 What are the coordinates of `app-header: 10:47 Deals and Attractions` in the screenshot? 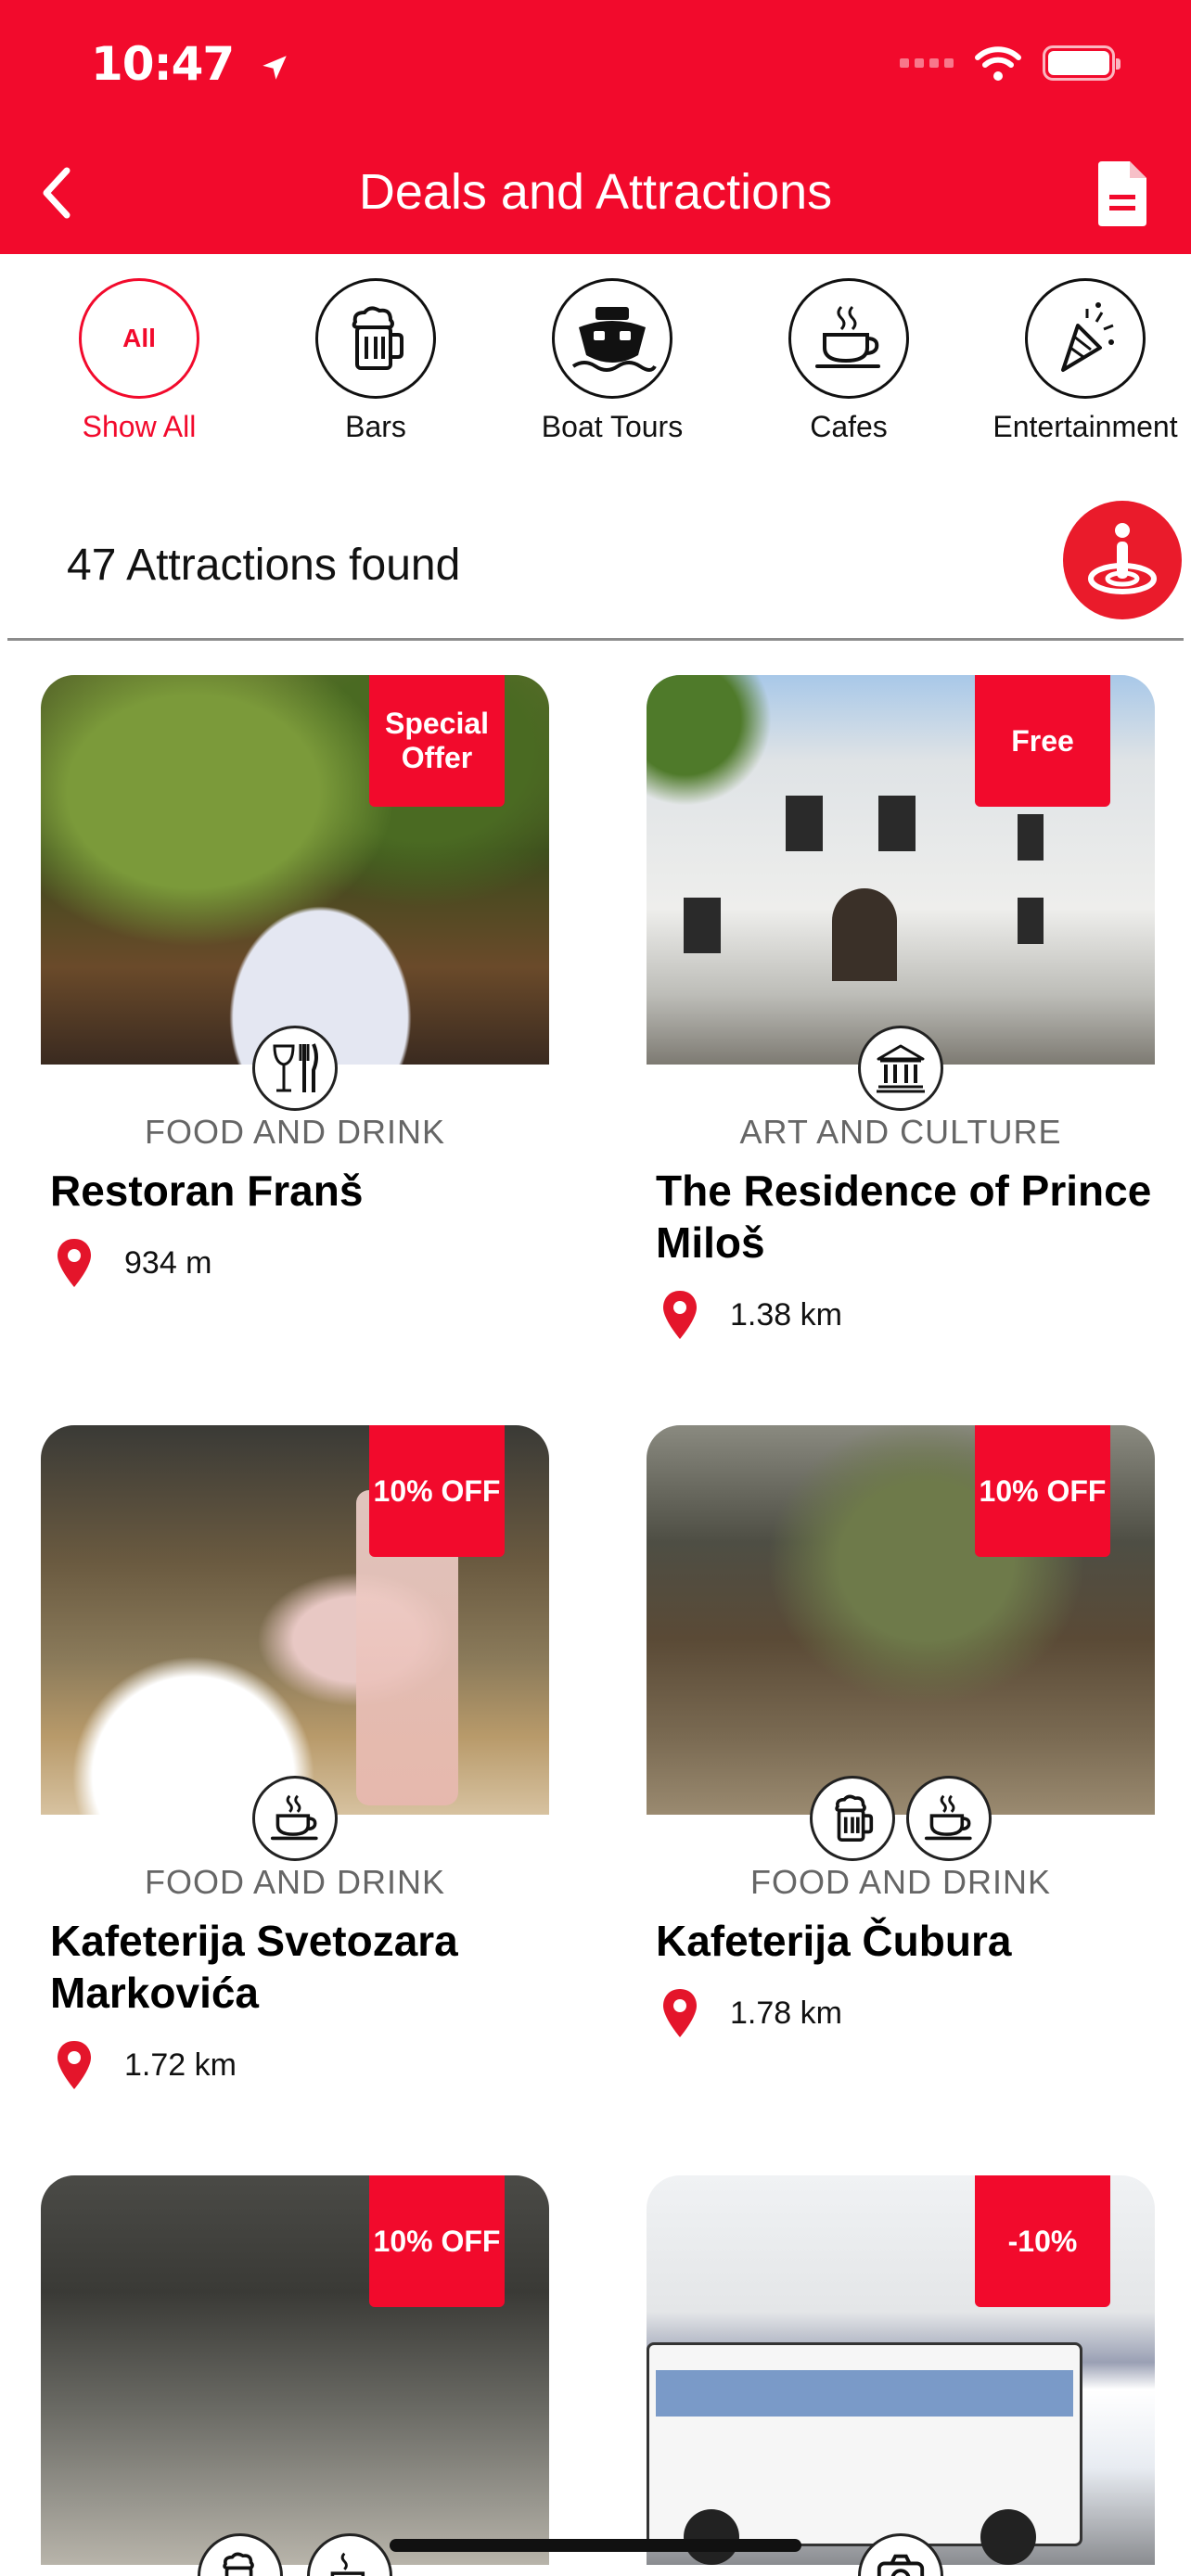 It's located at (595, 127).